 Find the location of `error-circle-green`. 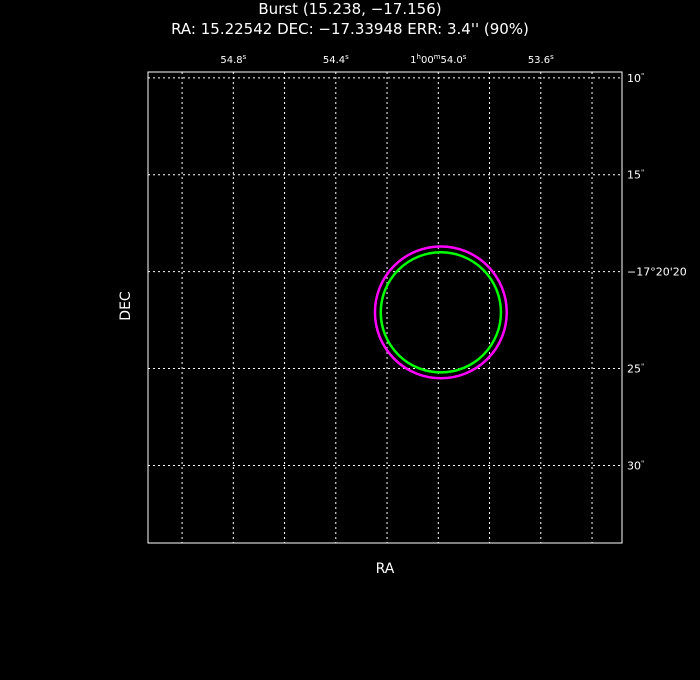

error-circle-green is located at coordinates (441, 312).